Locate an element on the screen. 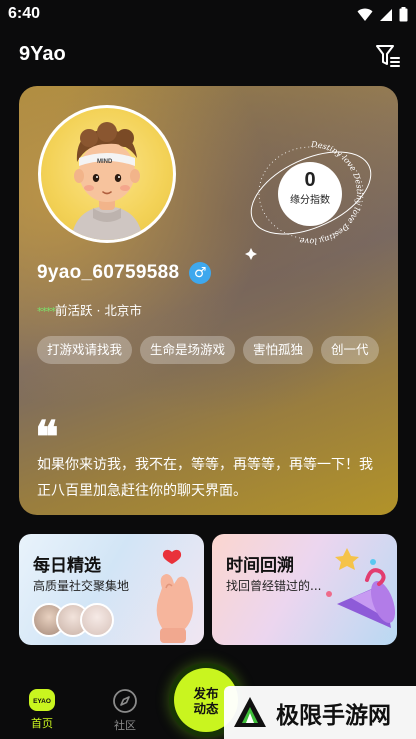 Image resolution: width=416 pixels, height=739 pixels. app-title: 9Yao is located at coordinates (42, 54).